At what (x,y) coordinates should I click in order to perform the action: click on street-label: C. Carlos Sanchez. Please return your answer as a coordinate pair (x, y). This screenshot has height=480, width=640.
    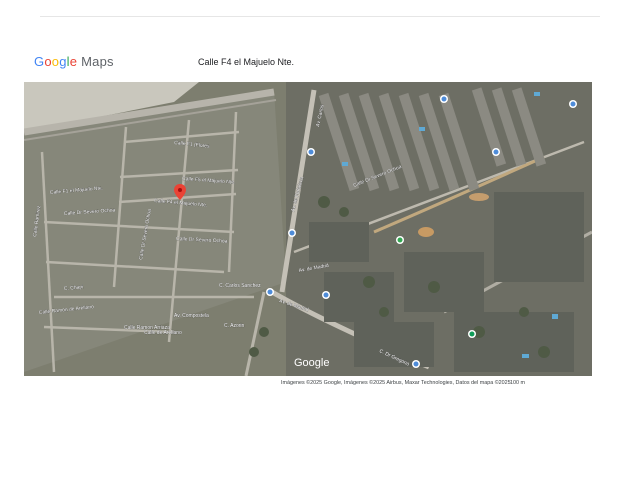
    Looking at the image, I should click on (240, 286).